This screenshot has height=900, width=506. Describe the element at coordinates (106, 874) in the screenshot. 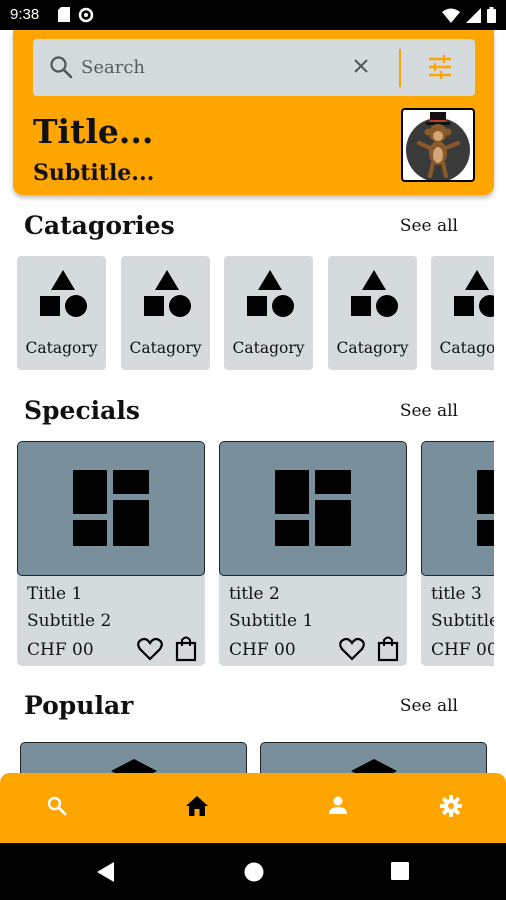

I see `back-icon` at that location.